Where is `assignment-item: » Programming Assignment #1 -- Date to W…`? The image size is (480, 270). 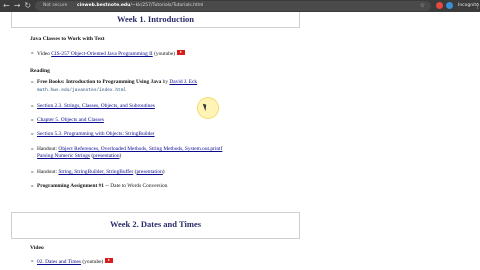 assignment-item: » Programming Assignment #1 -- Date to W… is located at coordinates (99, 186).